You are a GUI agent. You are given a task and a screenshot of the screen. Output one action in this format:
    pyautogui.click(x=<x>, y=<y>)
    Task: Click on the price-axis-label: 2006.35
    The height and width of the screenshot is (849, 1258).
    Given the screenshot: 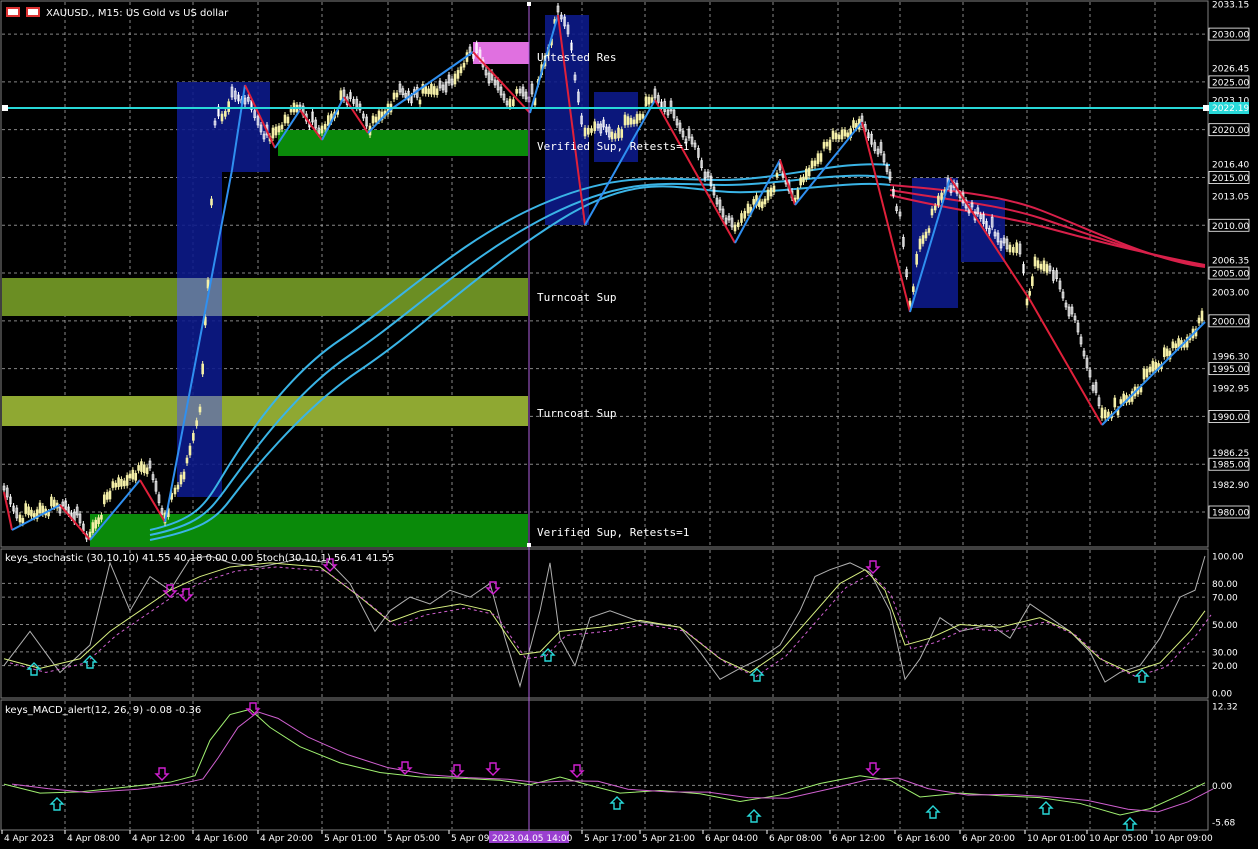 What is the action you would take?
    pyautogui.click(x=1230, y=262)
    